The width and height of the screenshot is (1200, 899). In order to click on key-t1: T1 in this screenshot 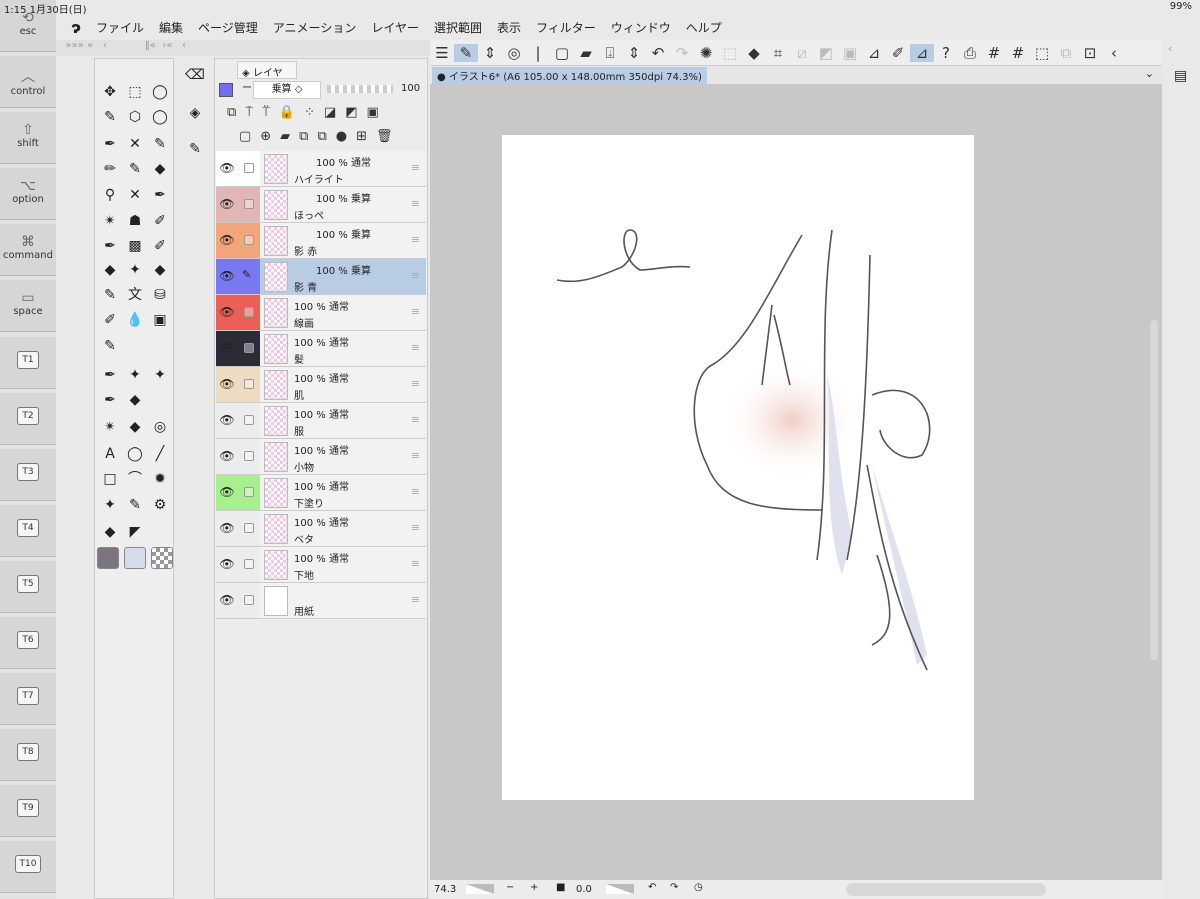, I will do `click(28, 363)`.